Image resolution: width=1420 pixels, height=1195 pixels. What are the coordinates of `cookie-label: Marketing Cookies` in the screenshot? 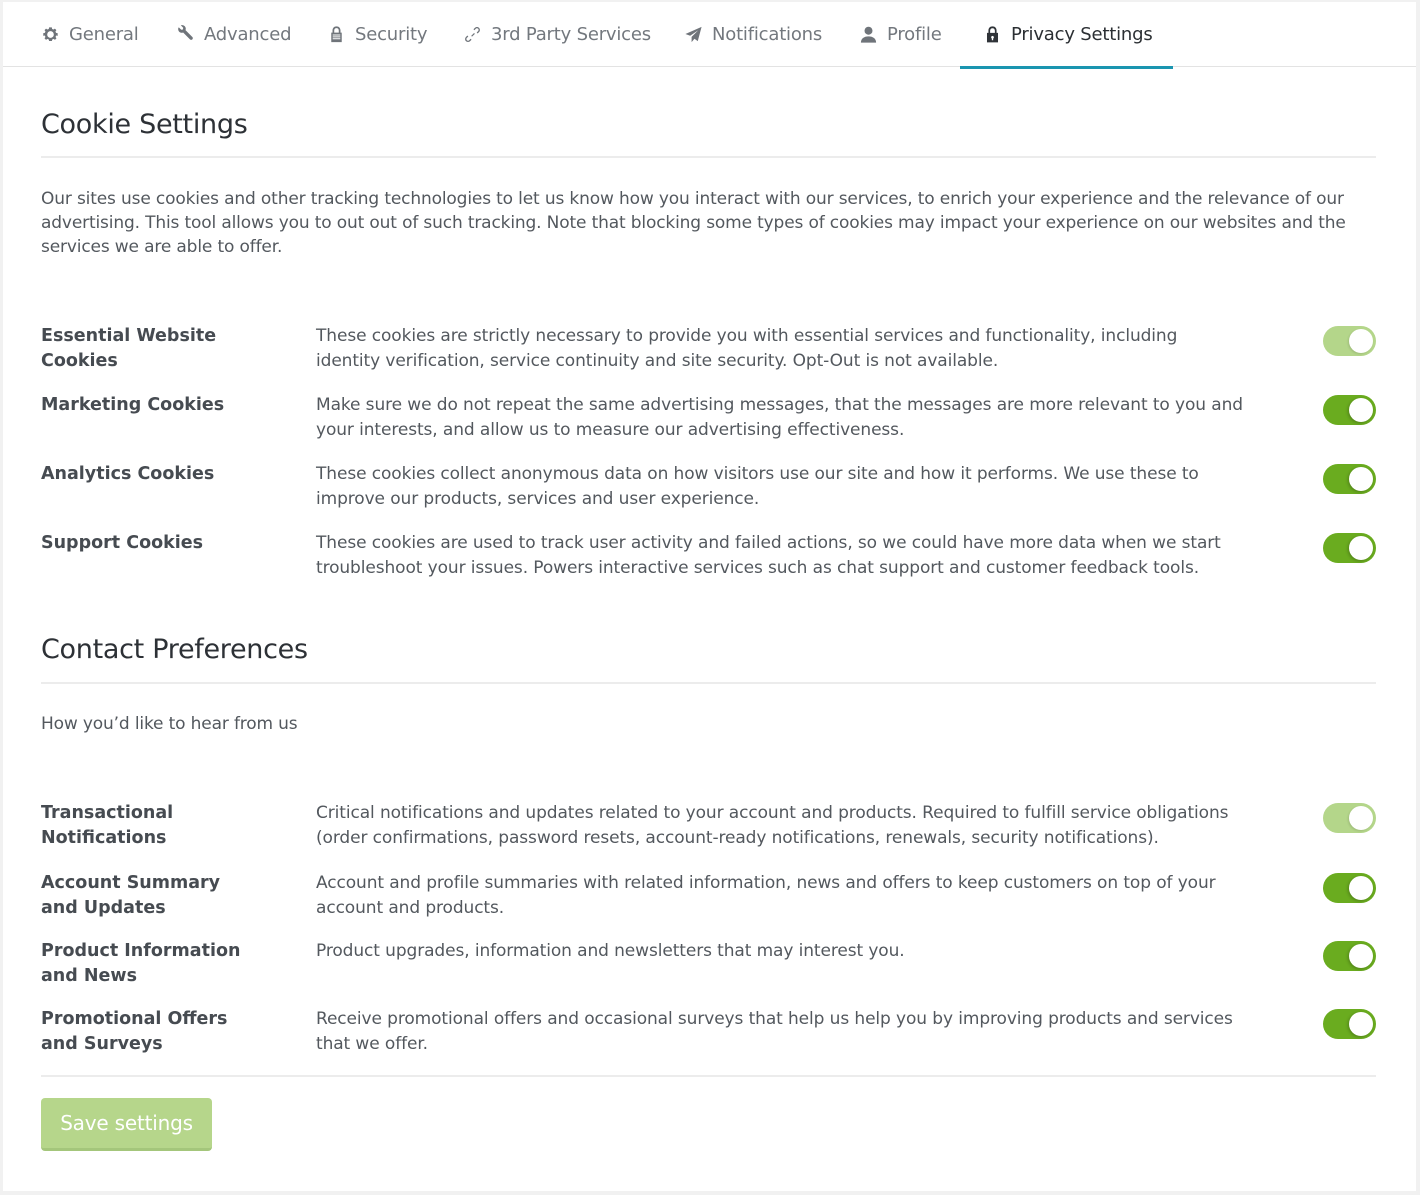 It's located at (133, 405).